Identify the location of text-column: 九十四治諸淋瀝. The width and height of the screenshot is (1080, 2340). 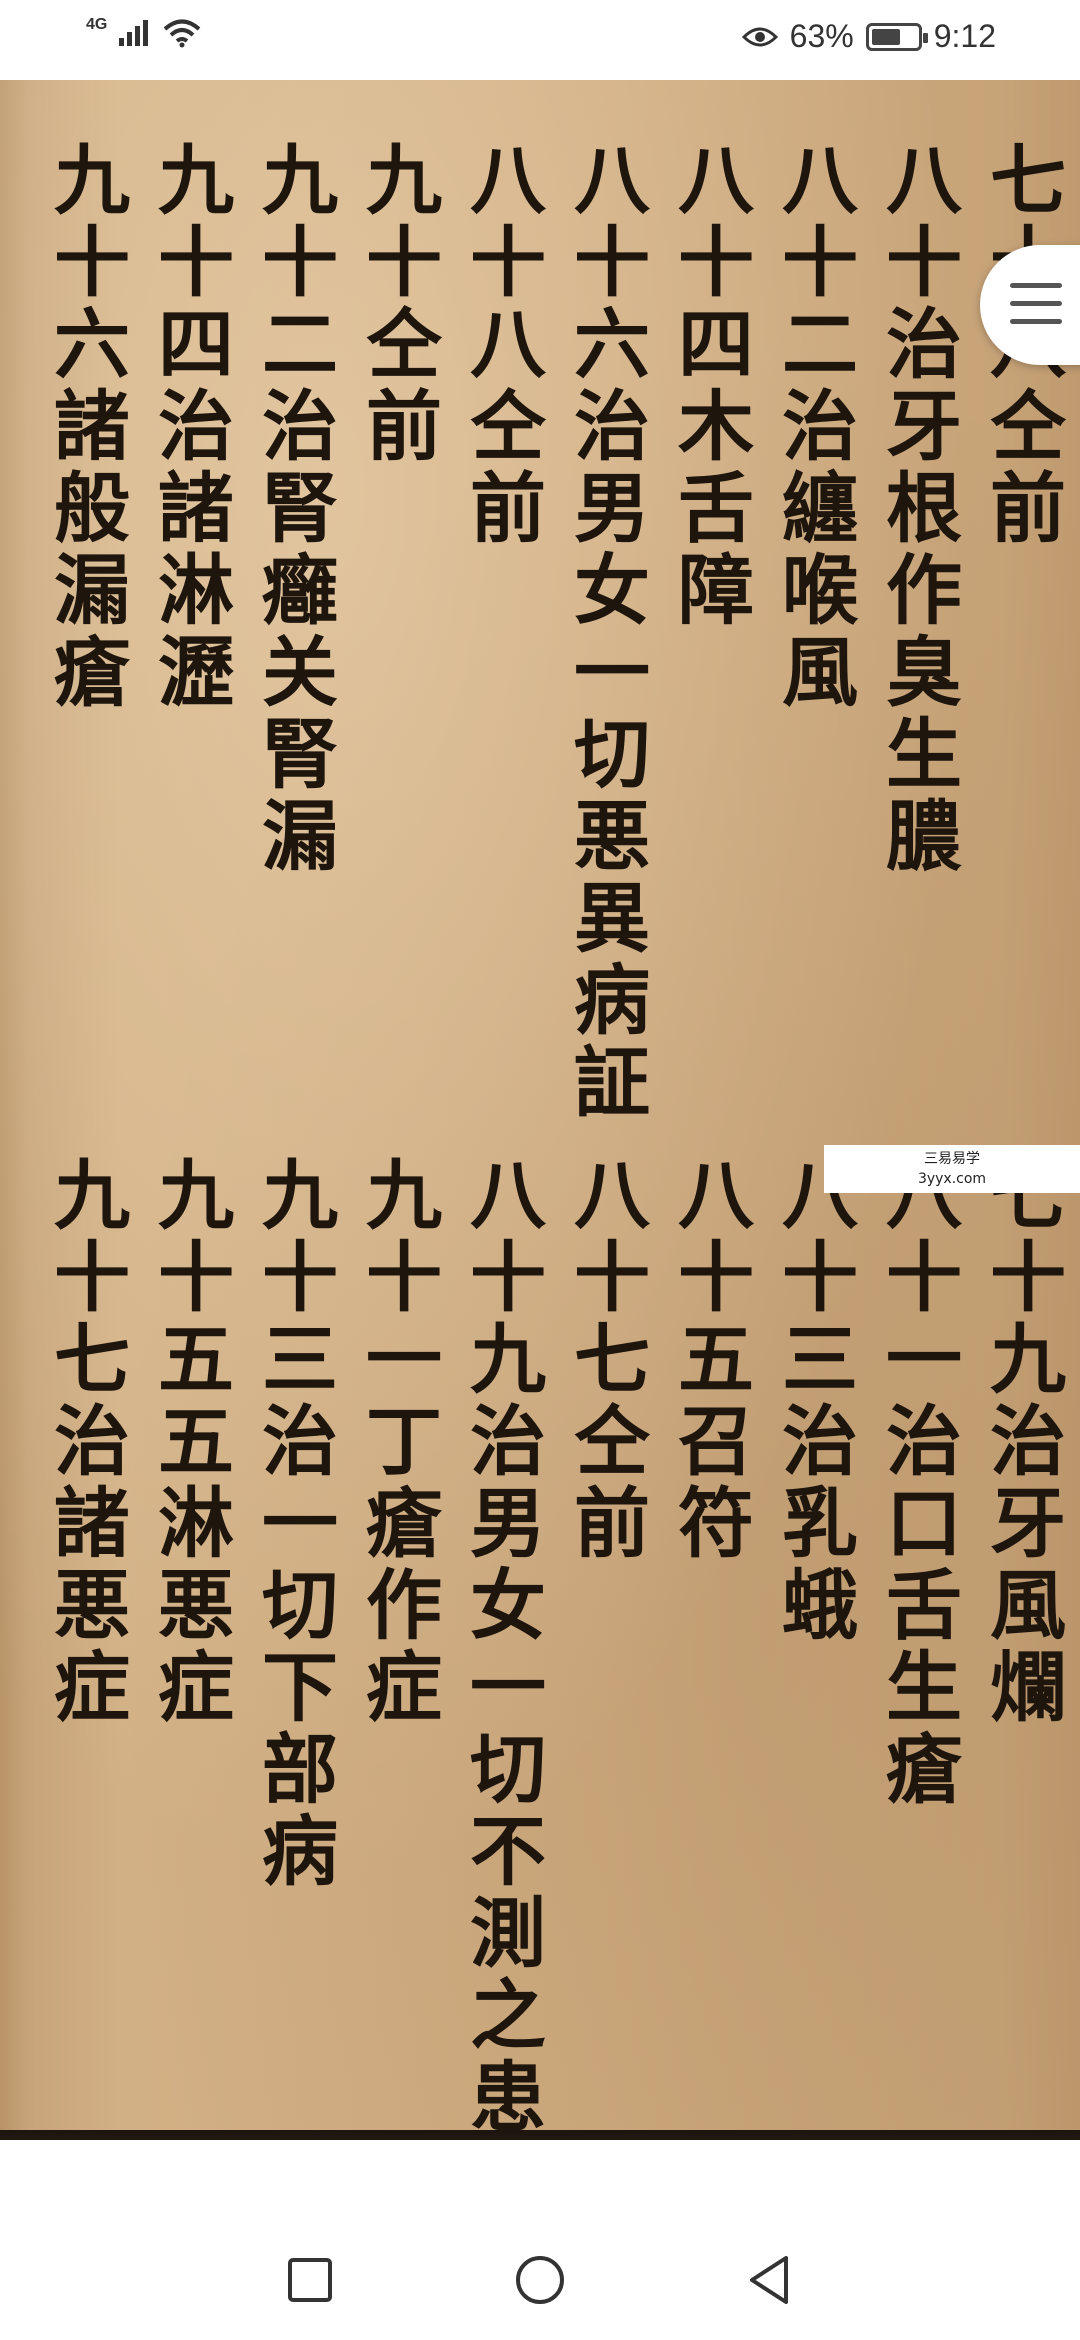
(189, 427).